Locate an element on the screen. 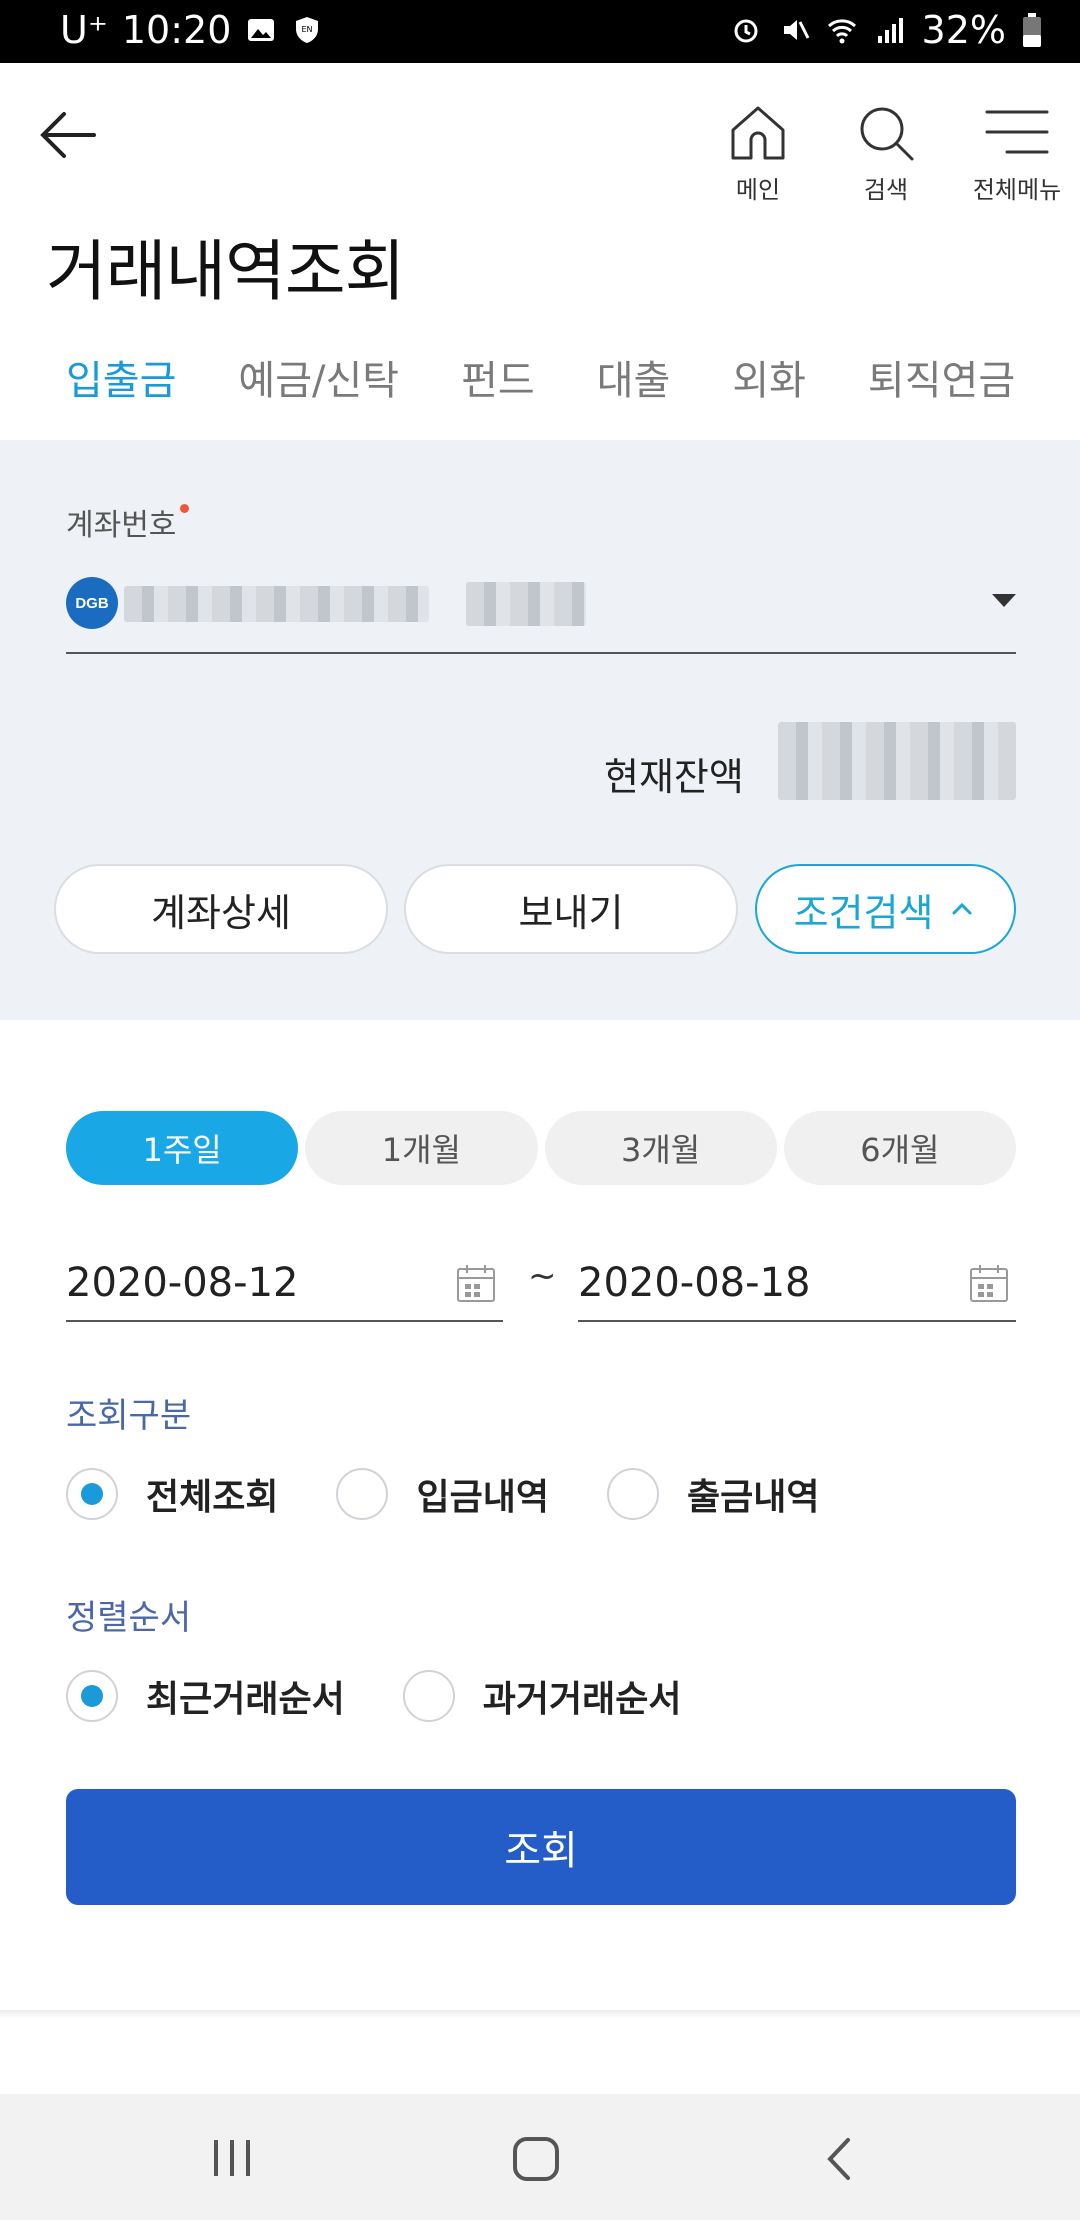 The image size is (1080, 2220). vpn-shield-icon: EN is located at coordinates (307, 30).